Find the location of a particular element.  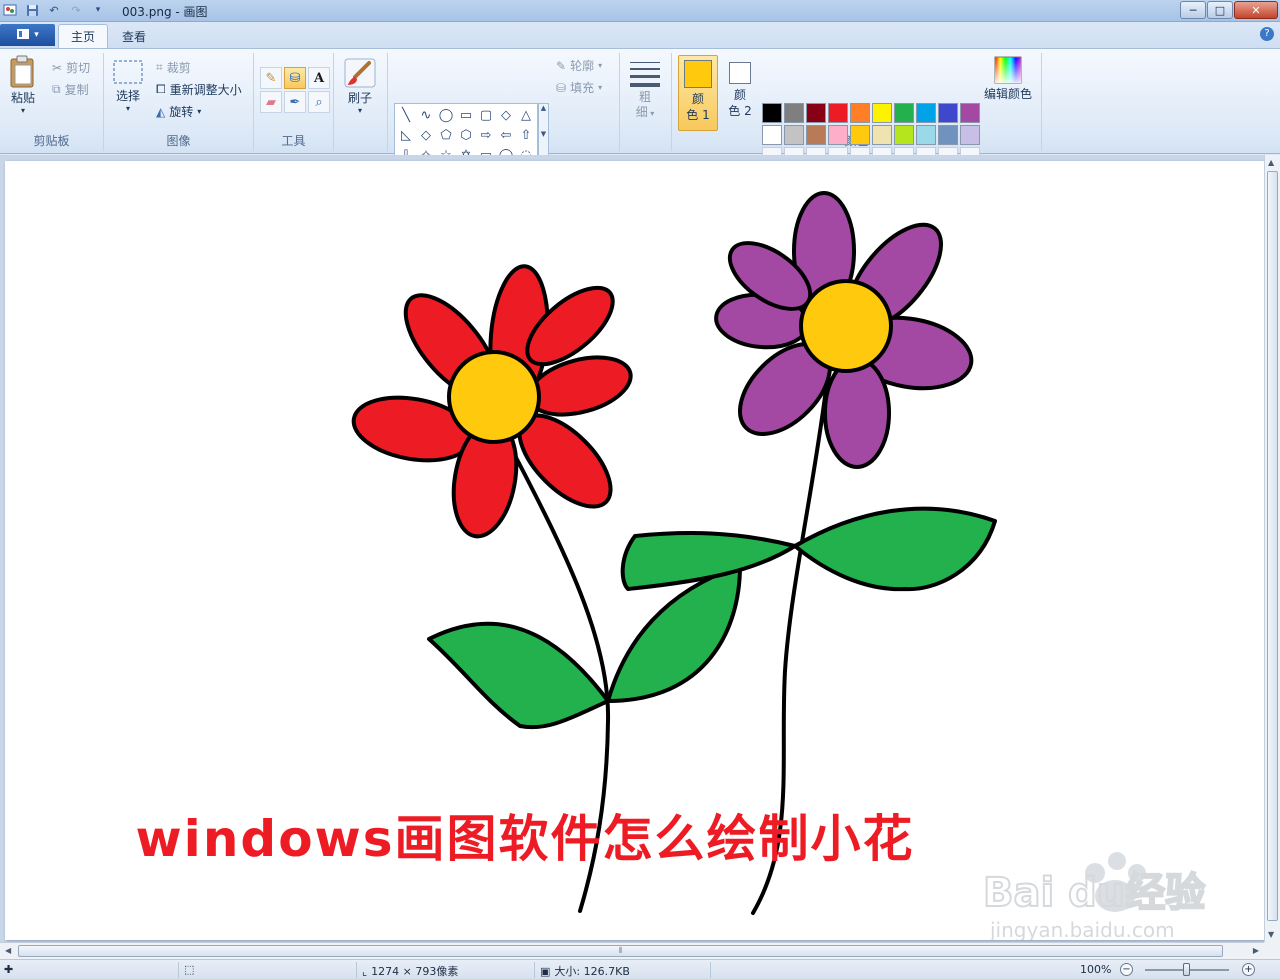

crop-icon: ⌗ is located at coordinates (159, 67).